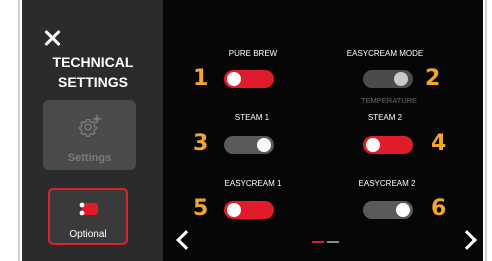 The width and height of the screenshot is (492, 261). I want to click on setting-label-steam-2: STEAM 2, so click(385, 117).